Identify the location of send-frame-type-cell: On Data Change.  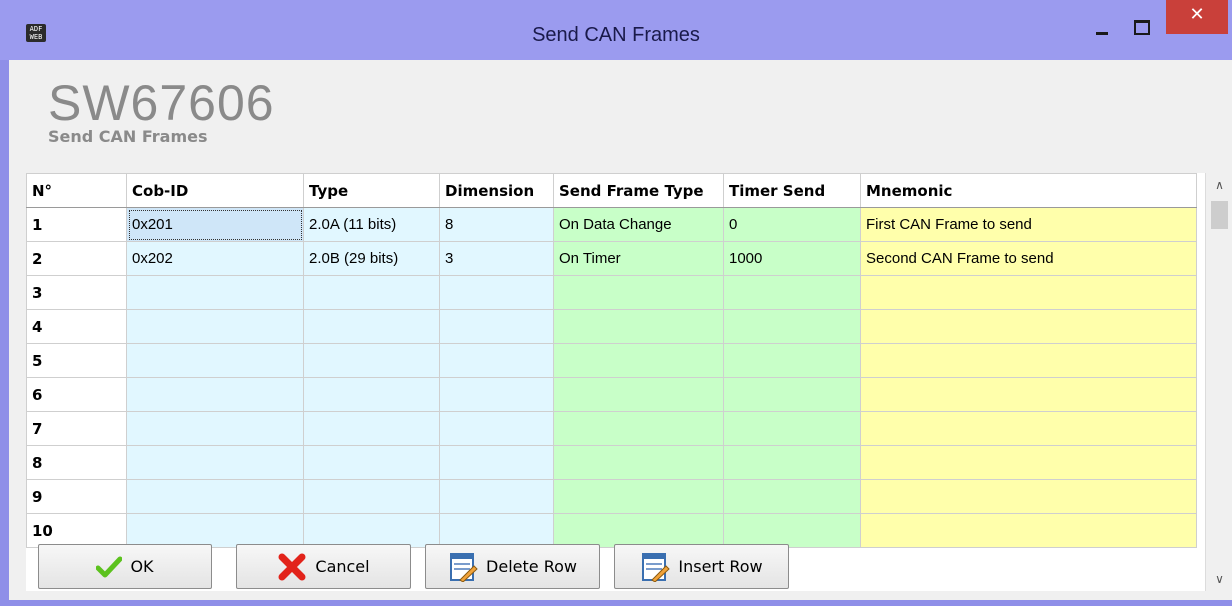
(638, 224).